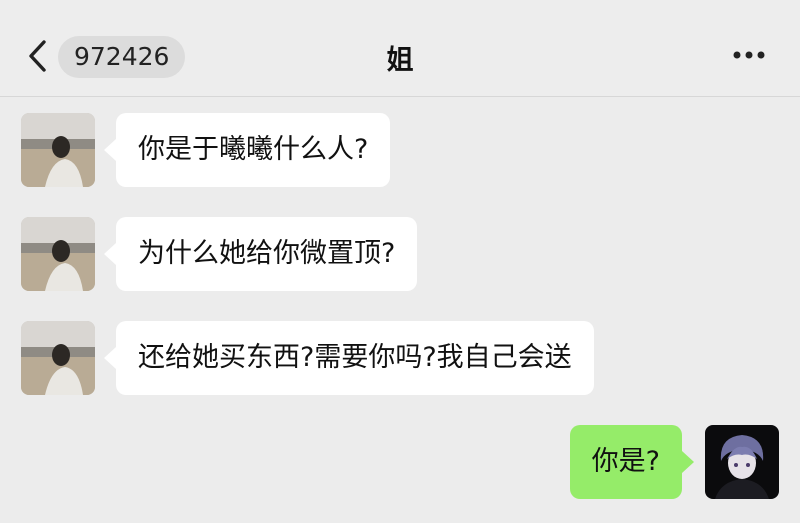 The width and height of the screenshot is (800, 523). I want to click on message-bubble-outgoing: 你是?, so click(632, 462).